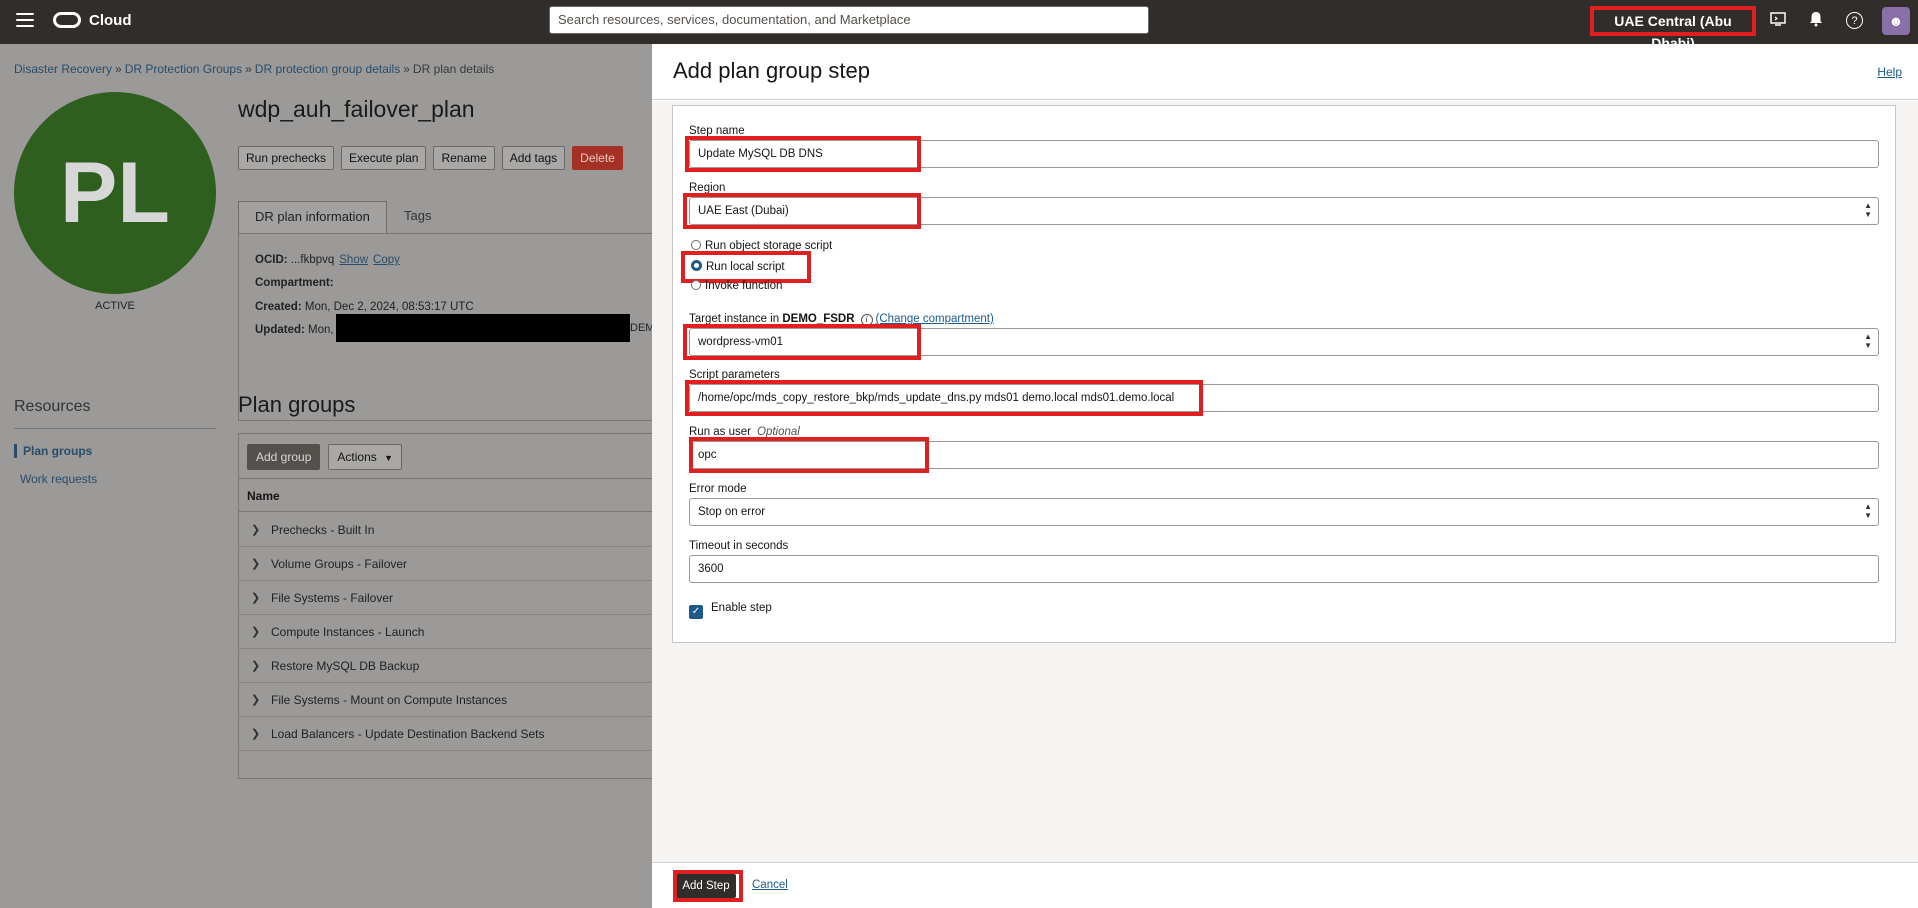 This screenshot has width=1918, height=908. Describe the element at coordinates (353, 260) in the screenshot. I see `ocid-show-link: Show` at that location.